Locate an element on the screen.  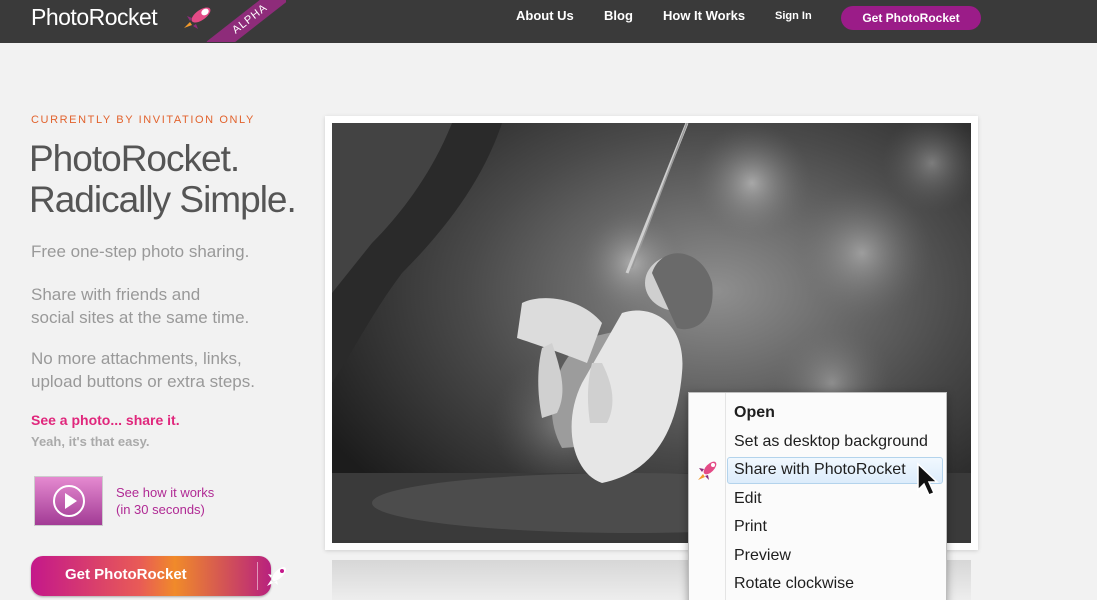
nav-about-us: About Us is located at coordinates (545, 15).